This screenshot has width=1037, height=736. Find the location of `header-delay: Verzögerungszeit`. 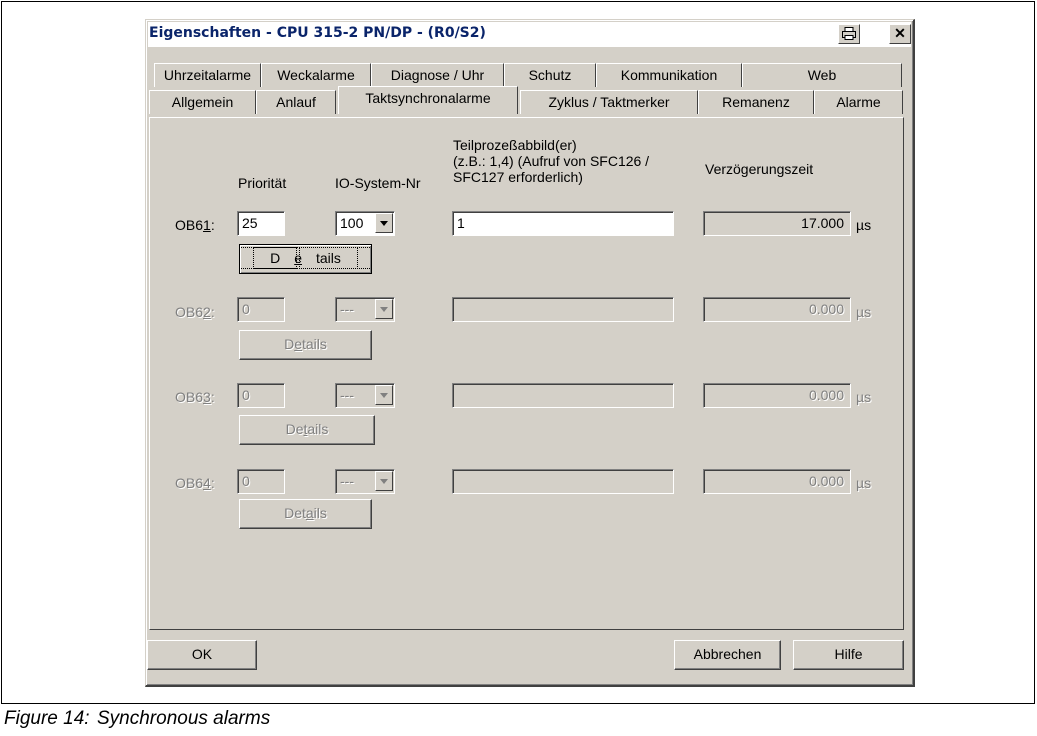

header-delay: Verzögerungszeit is located at coordinates (759, 169).